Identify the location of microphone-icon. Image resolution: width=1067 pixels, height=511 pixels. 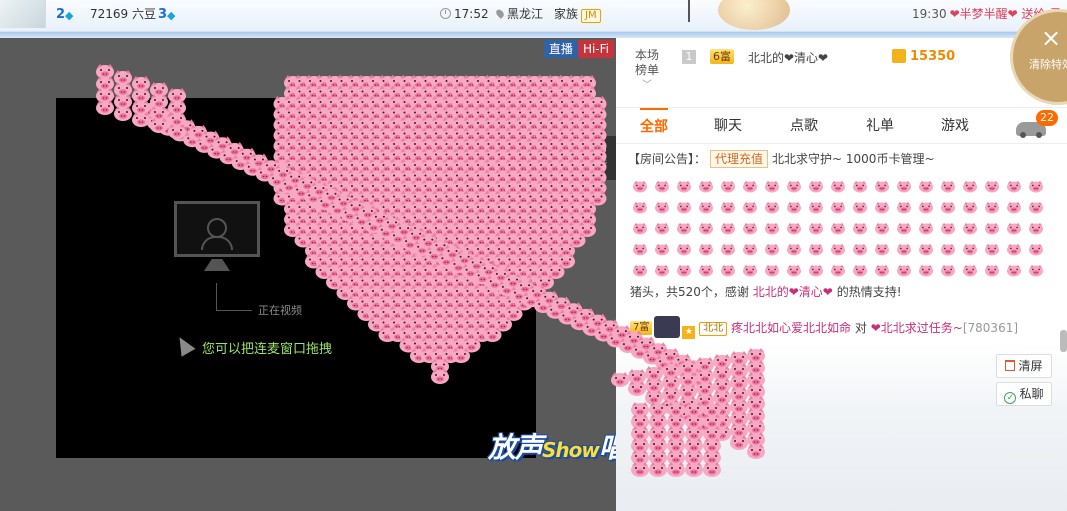
(602, 148).